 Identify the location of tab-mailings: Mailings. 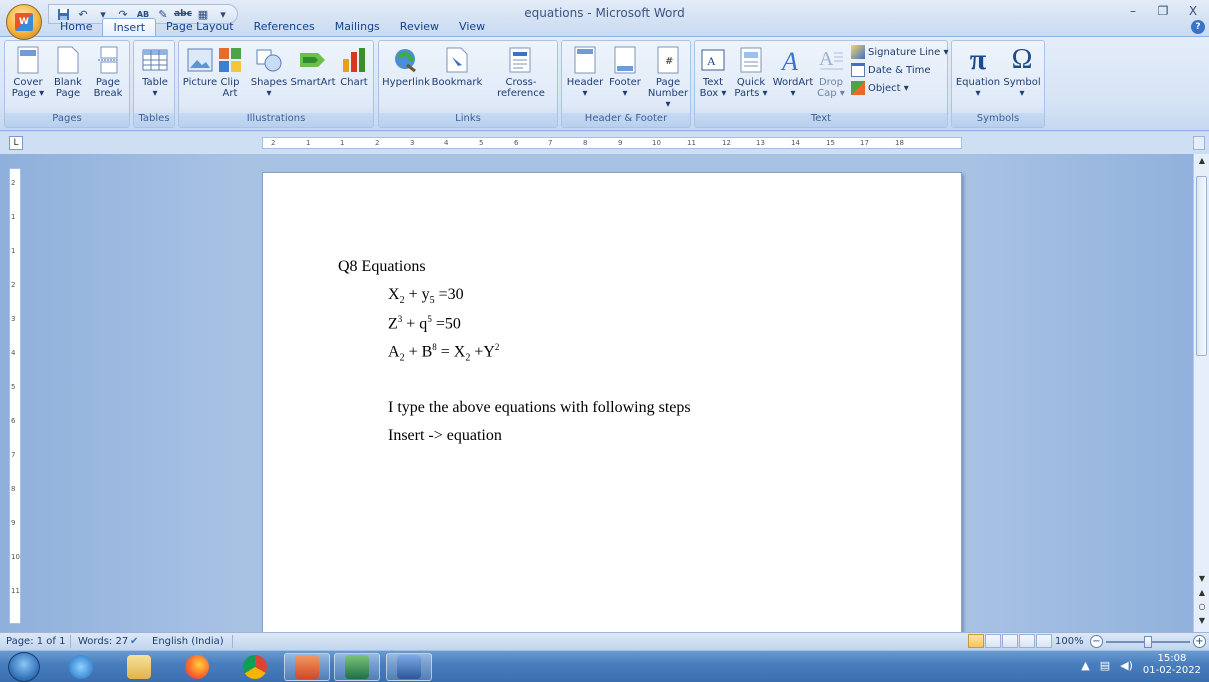
(357, 27).